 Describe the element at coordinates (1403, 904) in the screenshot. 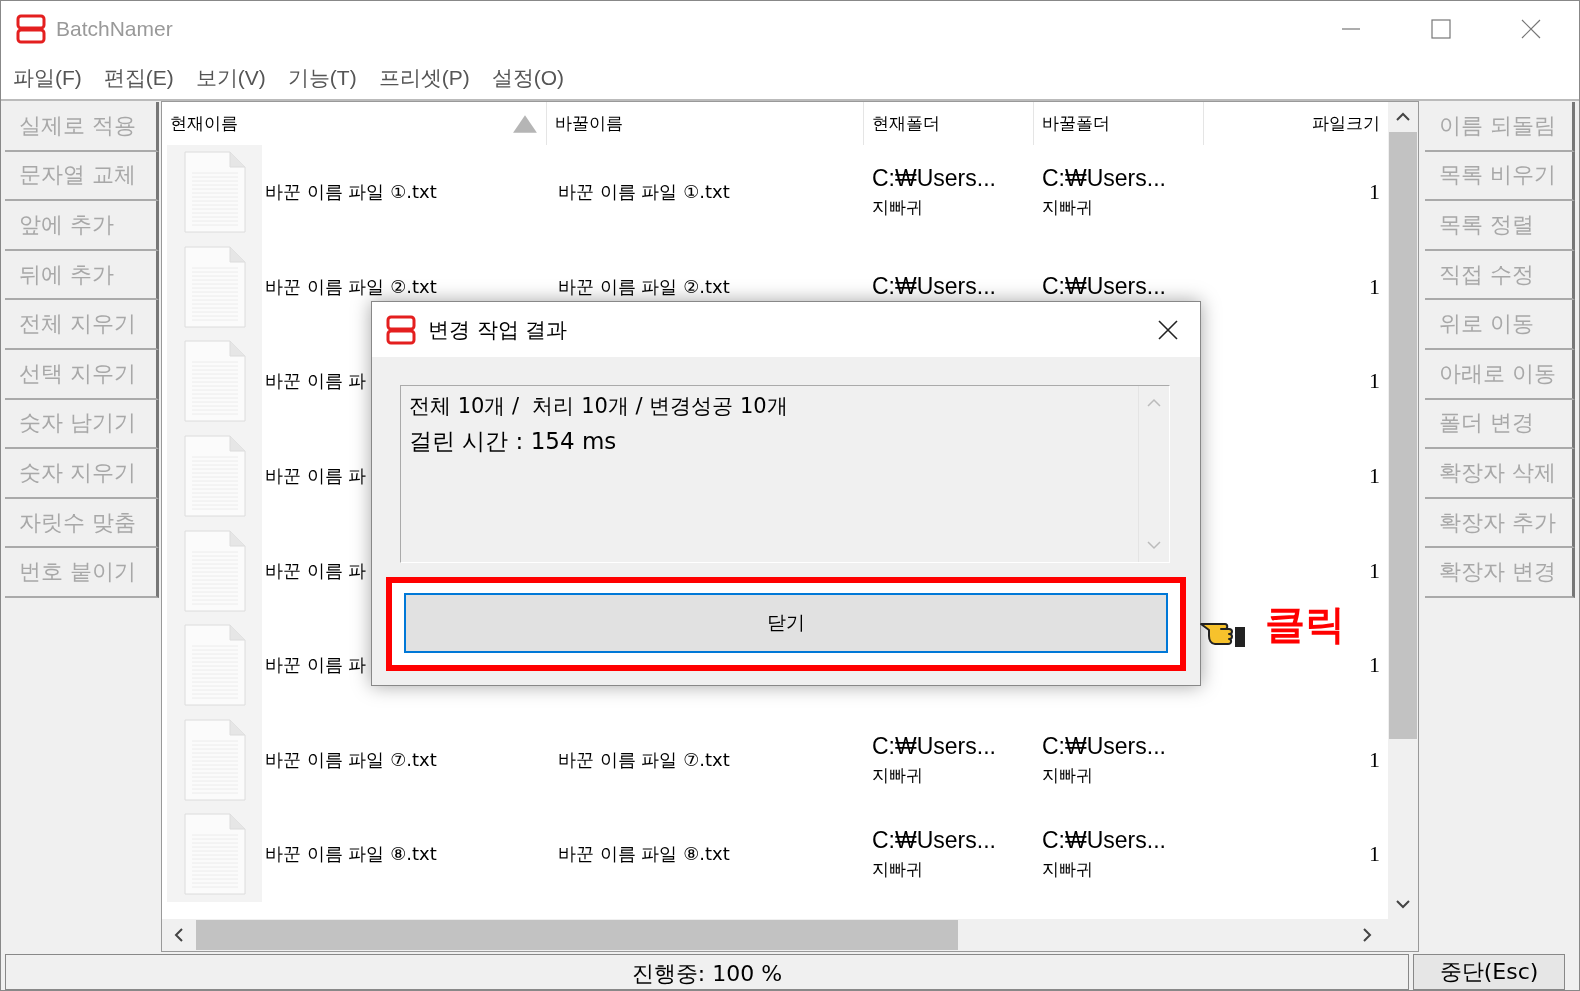

I see `scroll-down-icon` at that location.